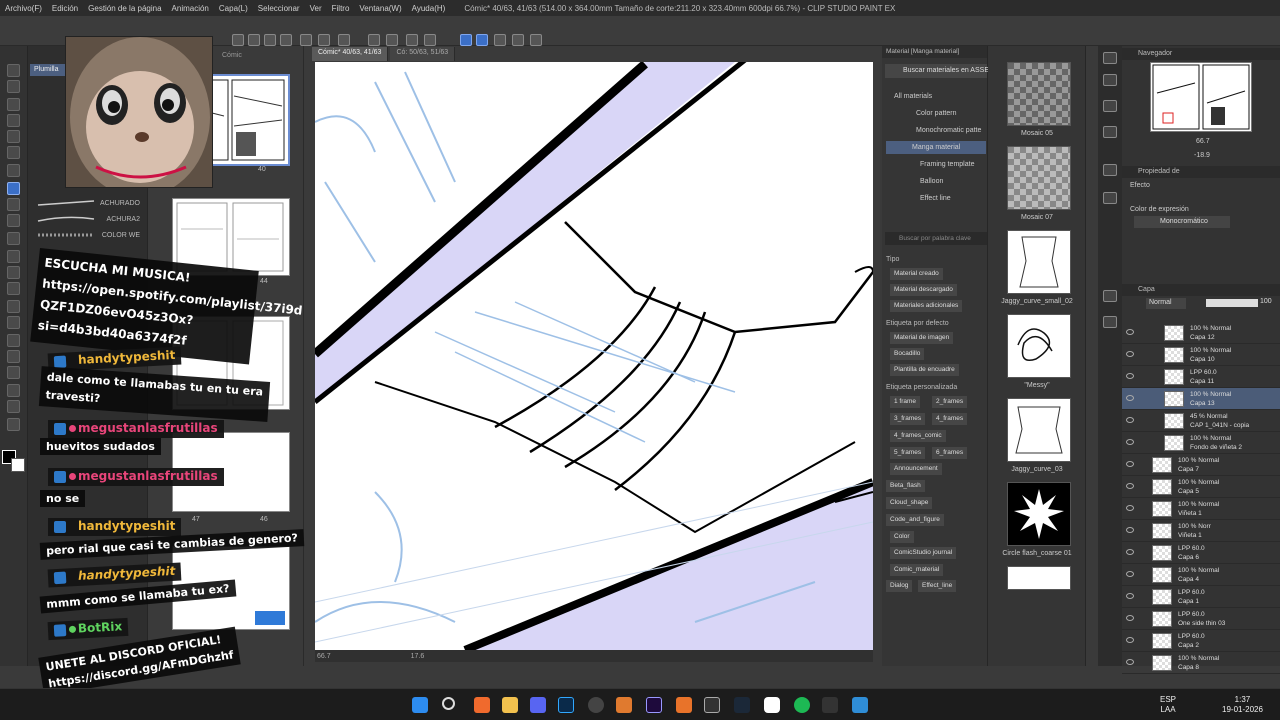 This screenshot has width=1280, height=720. What do you see at coordinates (13, 256) in the screenshot?
I see `decoration-icon` at bounding box center [13, 256].